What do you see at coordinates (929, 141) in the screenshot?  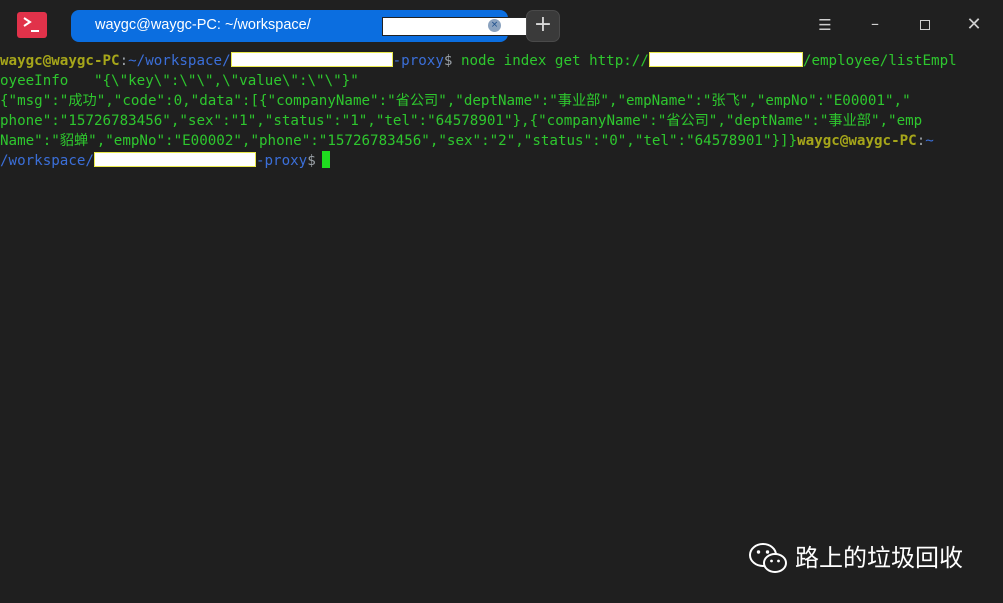 I see `prompt-path: ~` at bounding box center [929, 141].